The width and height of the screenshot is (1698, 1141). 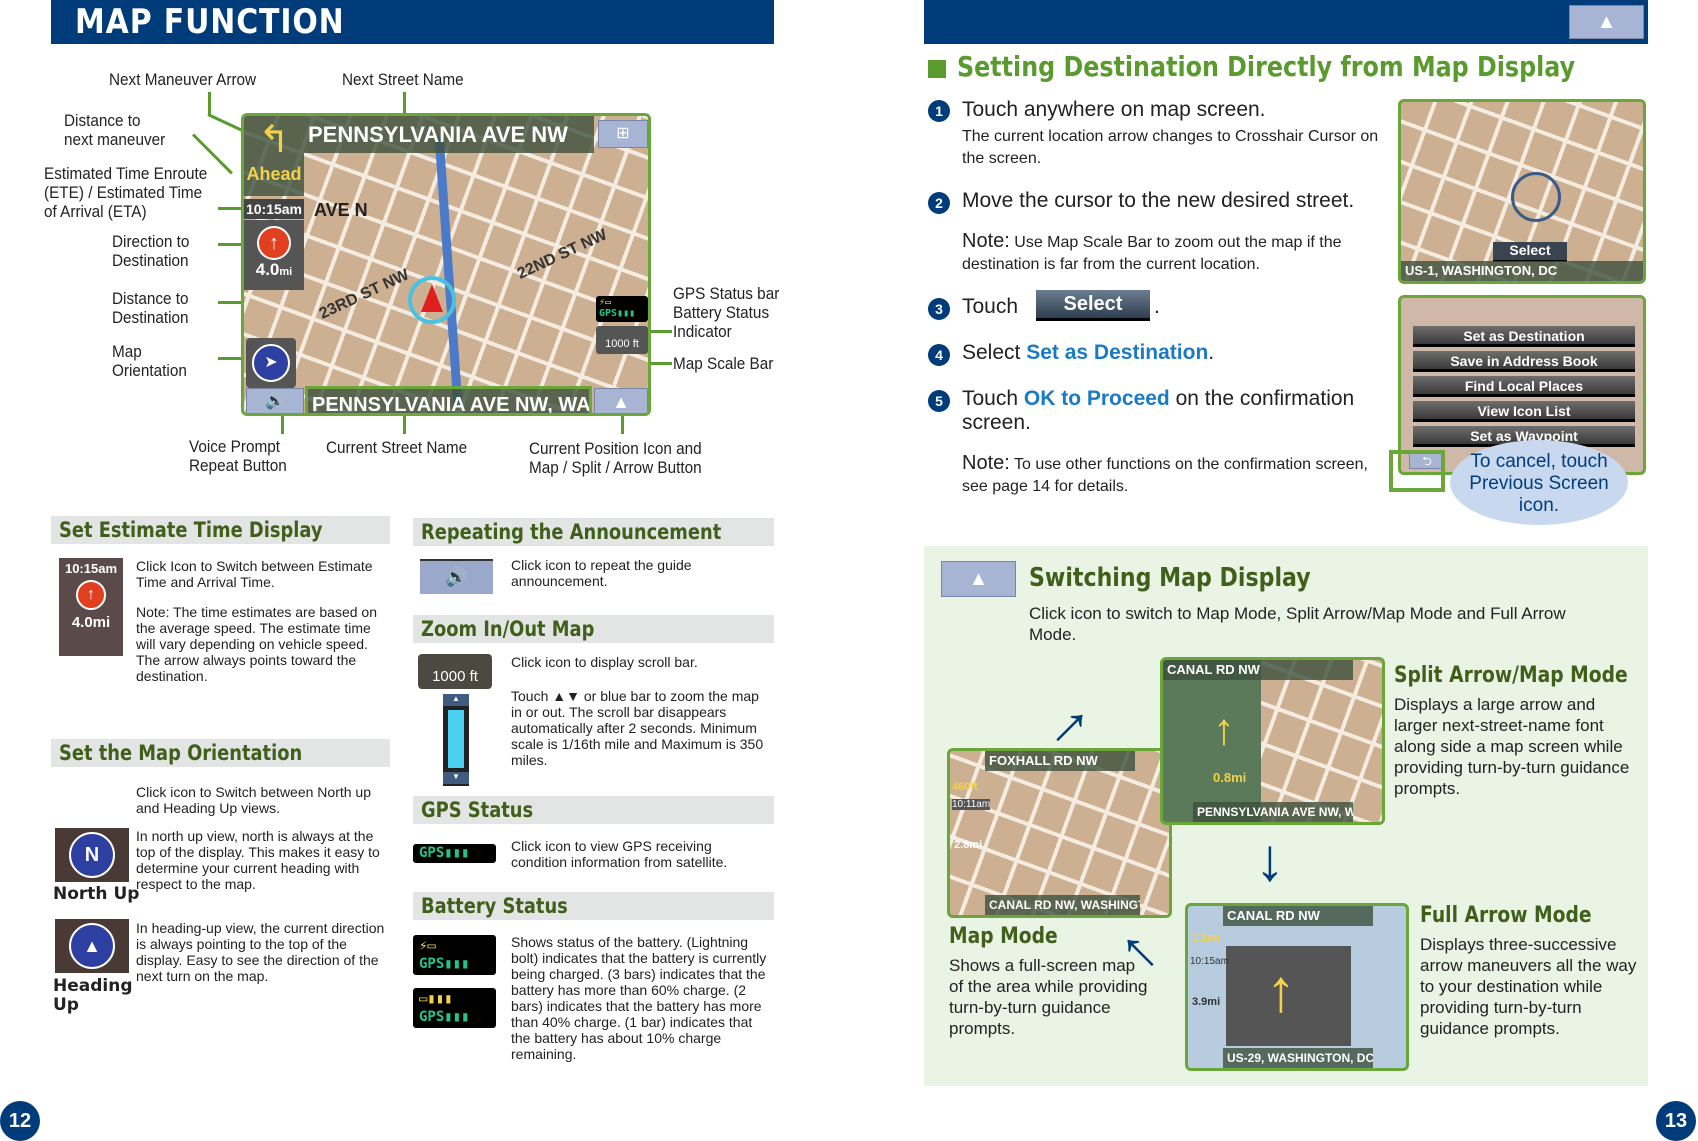 I want to click on full-dest: 3.9mi, so click(x=1206, y=1002).